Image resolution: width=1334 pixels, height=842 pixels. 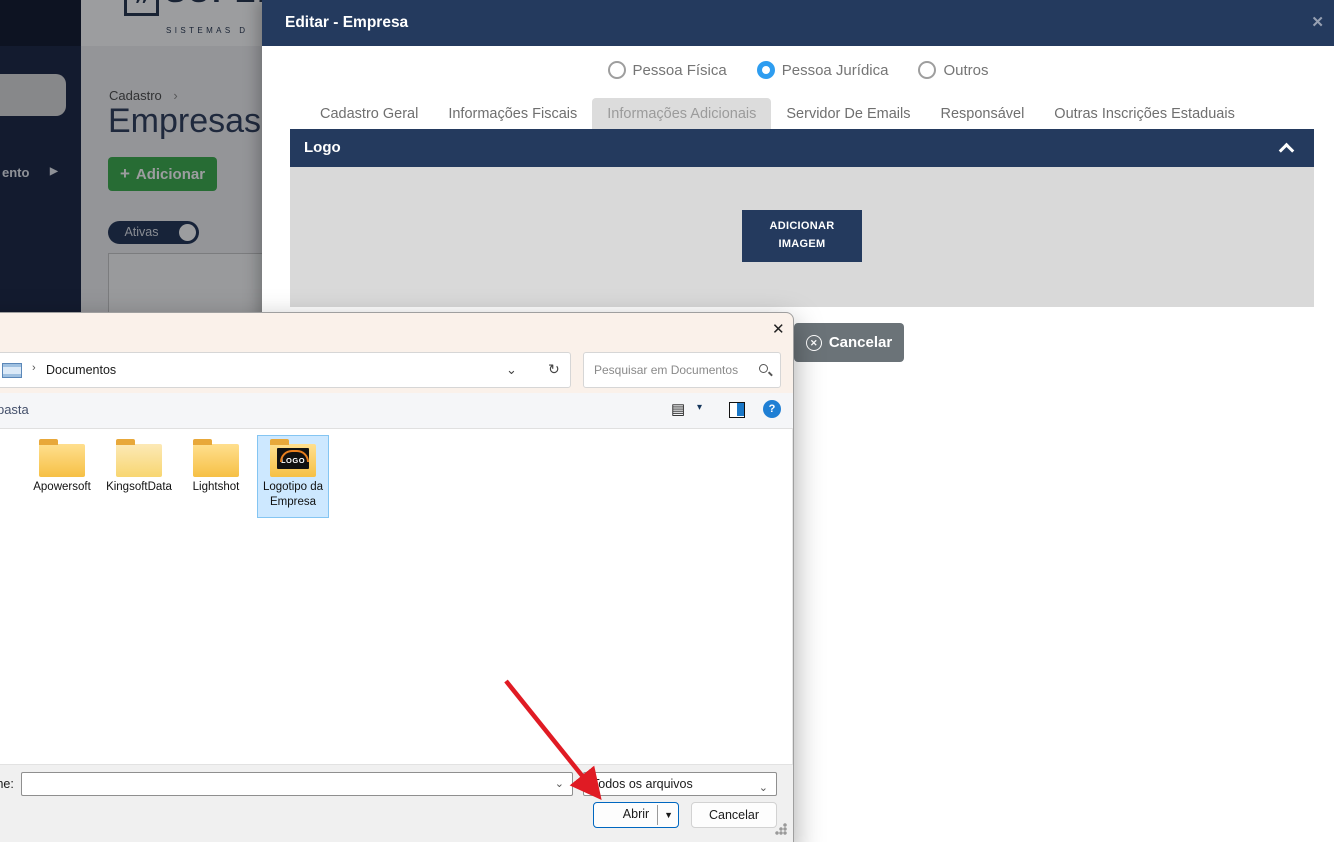 I want to click on filename-label: Nome:, so click(x=7, y=784).